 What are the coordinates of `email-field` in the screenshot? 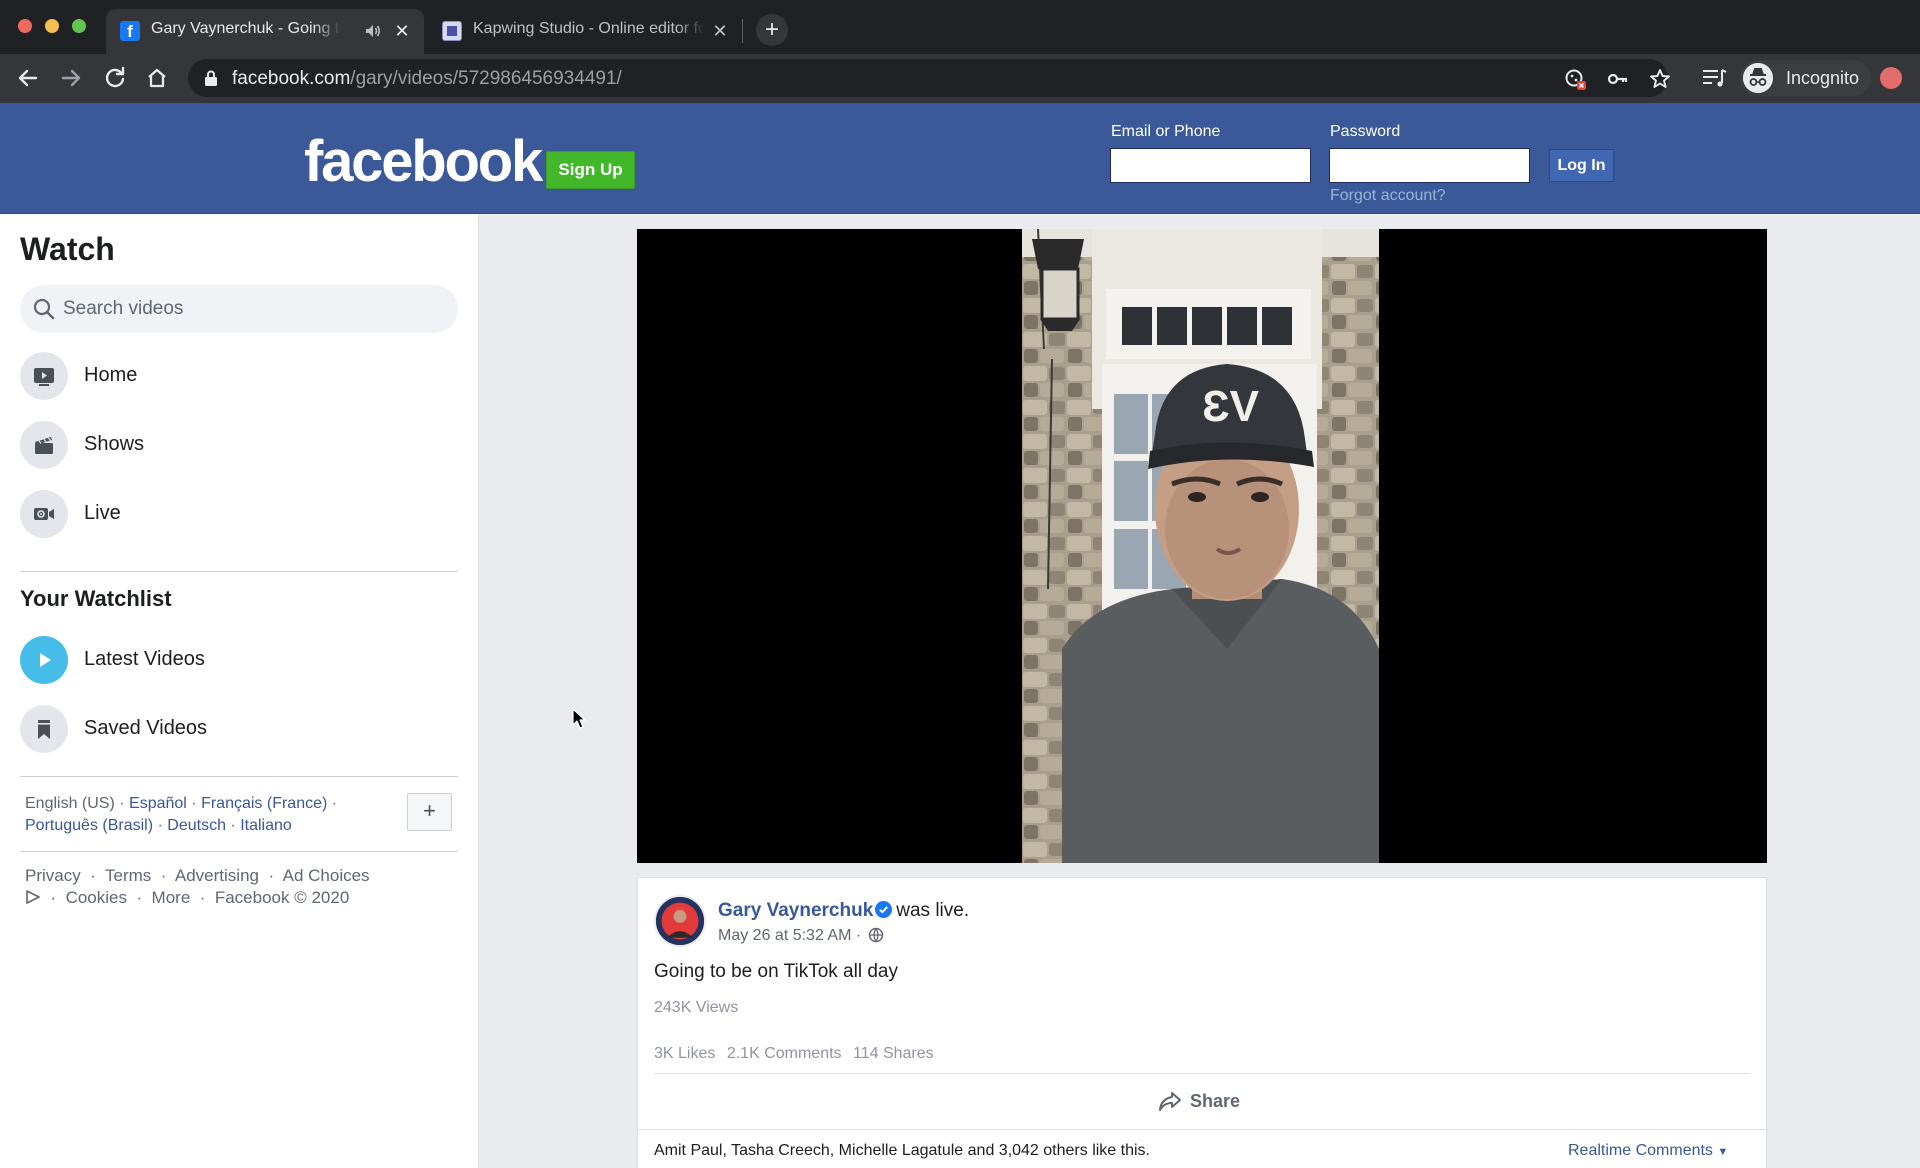 It's located at (1210, 165).